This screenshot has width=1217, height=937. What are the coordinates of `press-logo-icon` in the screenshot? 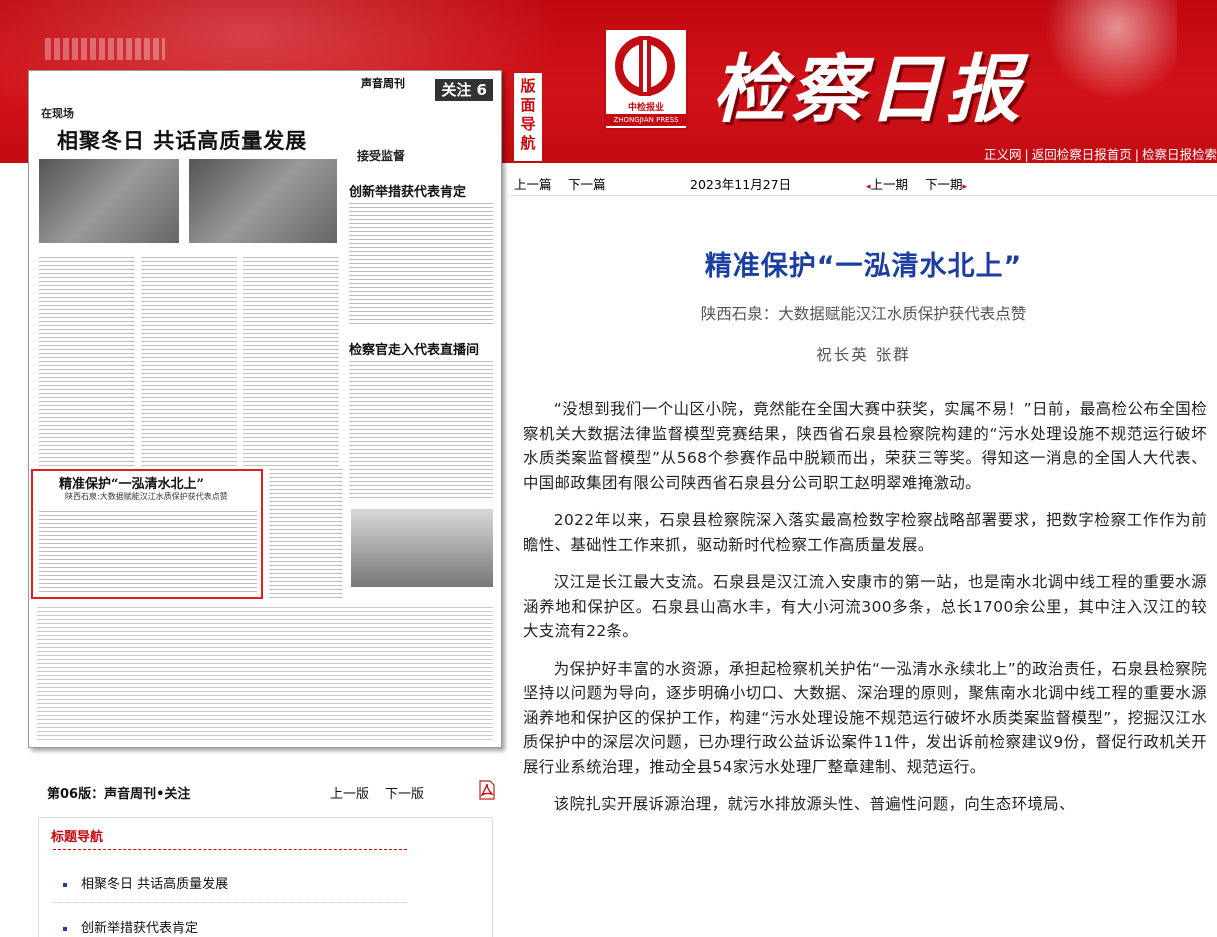 It's located at (645, 66).